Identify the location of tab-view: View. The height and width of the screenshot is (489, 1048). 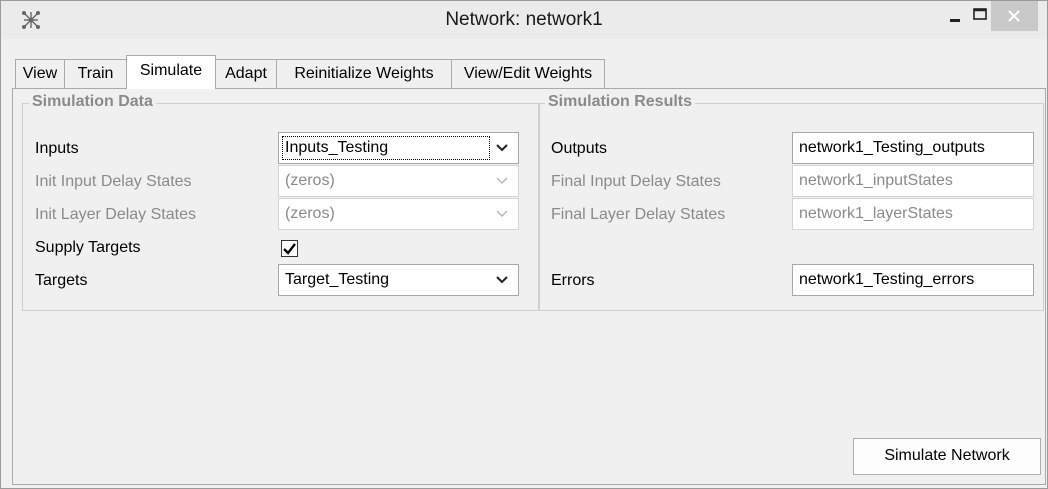
(40, 73).